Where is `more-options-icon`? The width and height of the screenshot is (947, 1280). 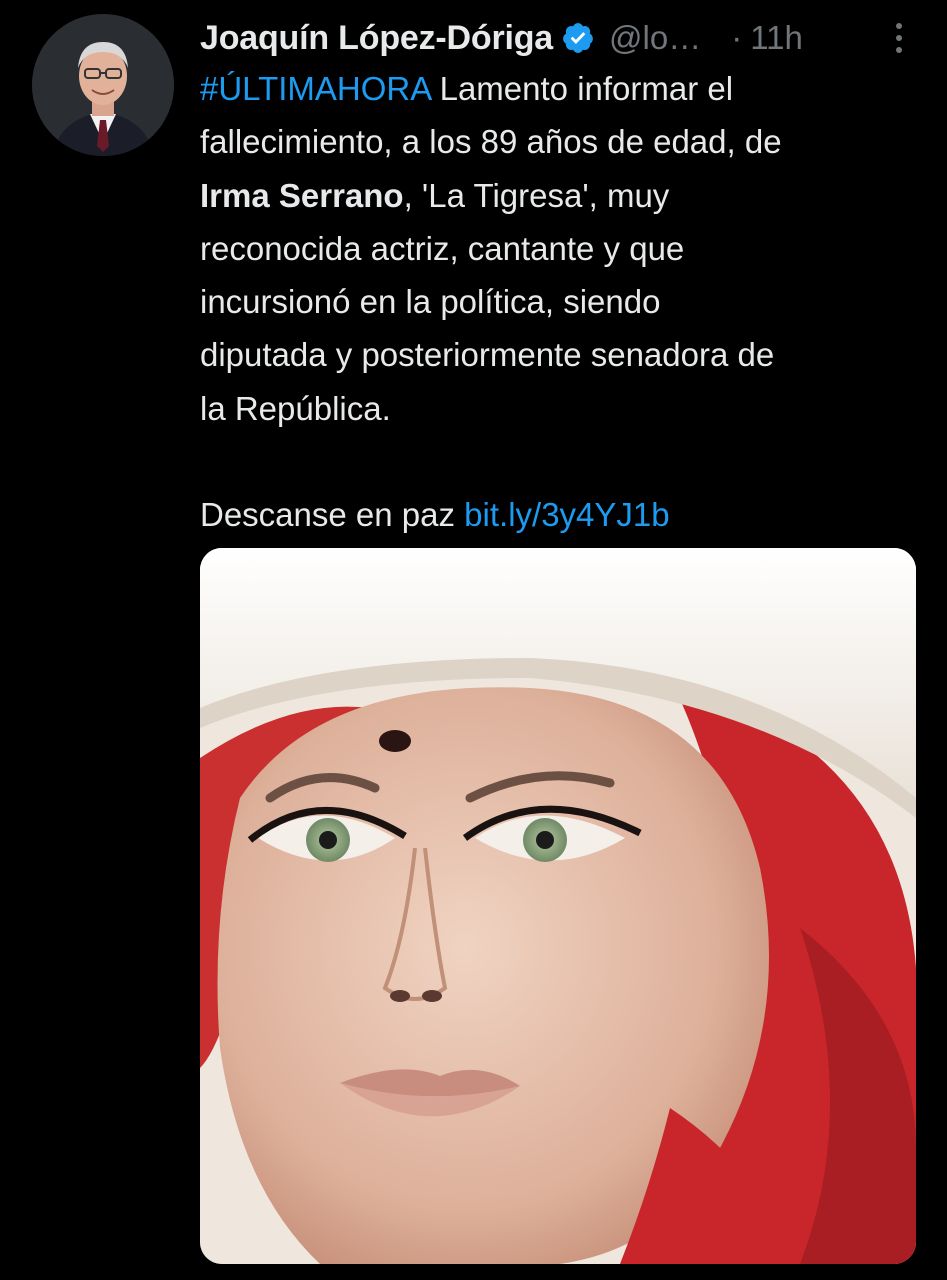 more-options-icon is located at coordinates (899, 38).